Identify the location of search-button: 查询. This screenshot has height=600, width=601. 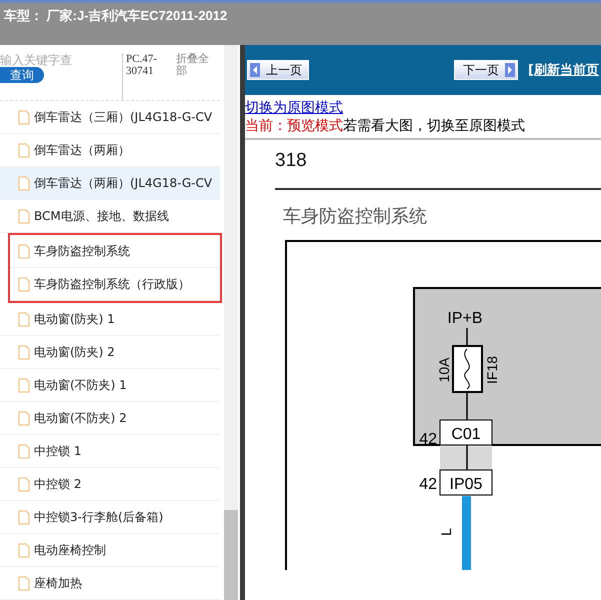
(22, 75).